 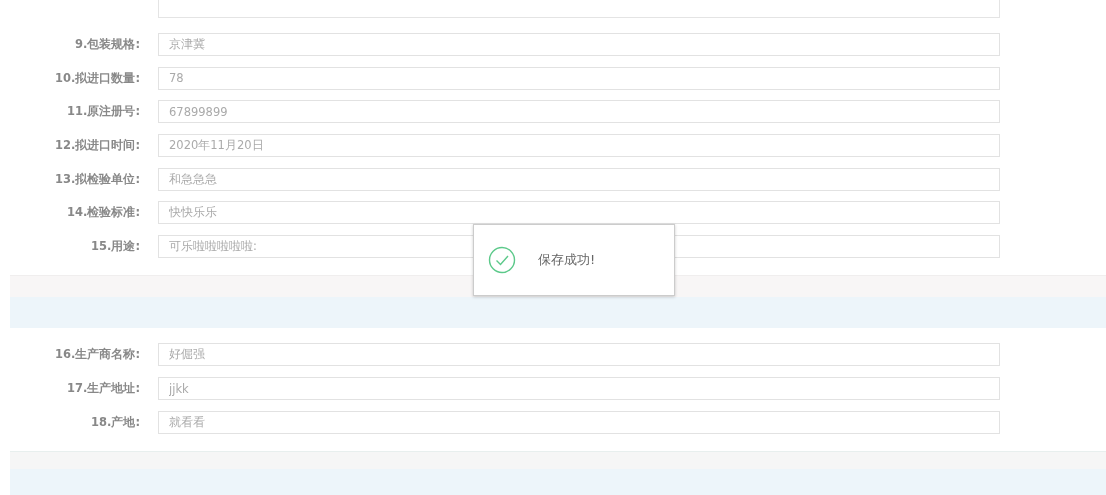 I want to click on input-field: 和急急急, so click(x=579, y=179).